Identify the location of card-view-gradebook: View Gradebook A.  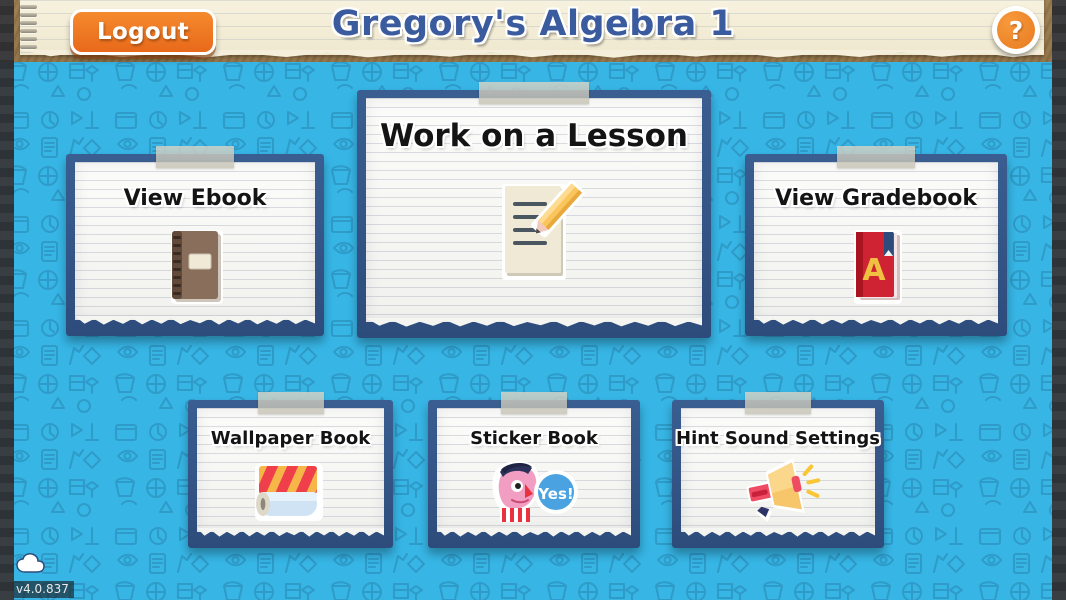
(876, 241).